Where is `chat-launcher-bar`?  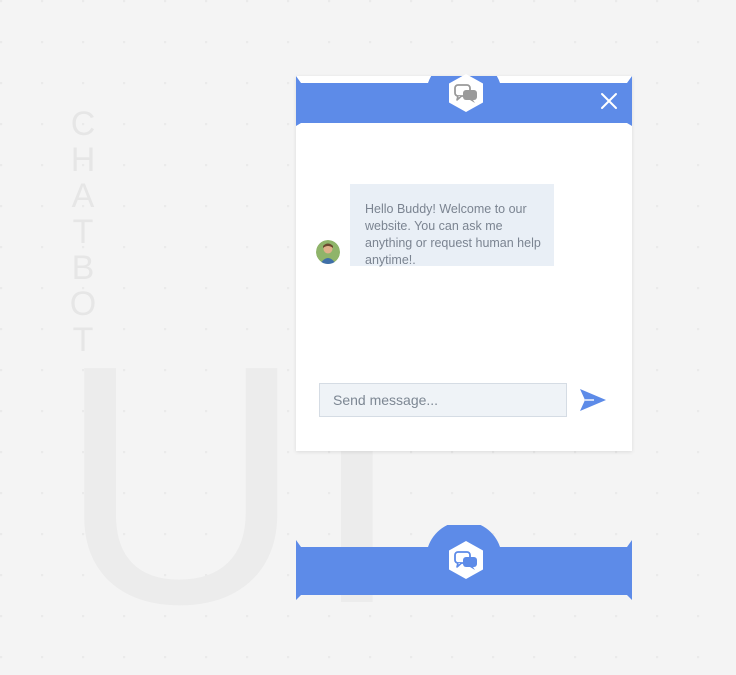 chat-launcher-bar is located at coordinates (464, 562).